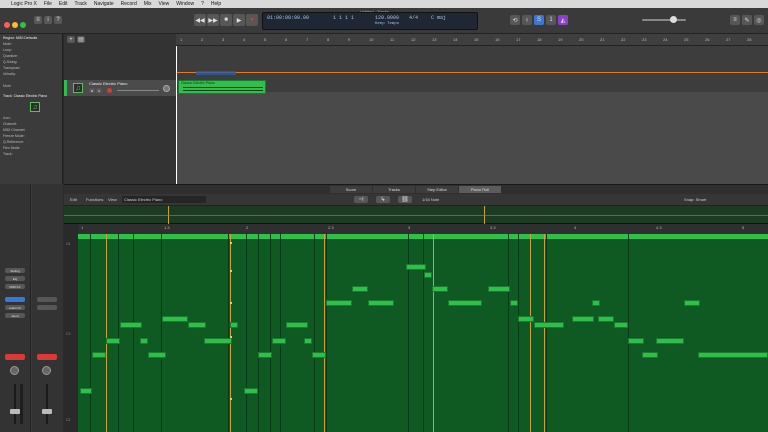 This screenshot has width=768, height=432. I want to click on solo-icon: S, so click(539, 20).